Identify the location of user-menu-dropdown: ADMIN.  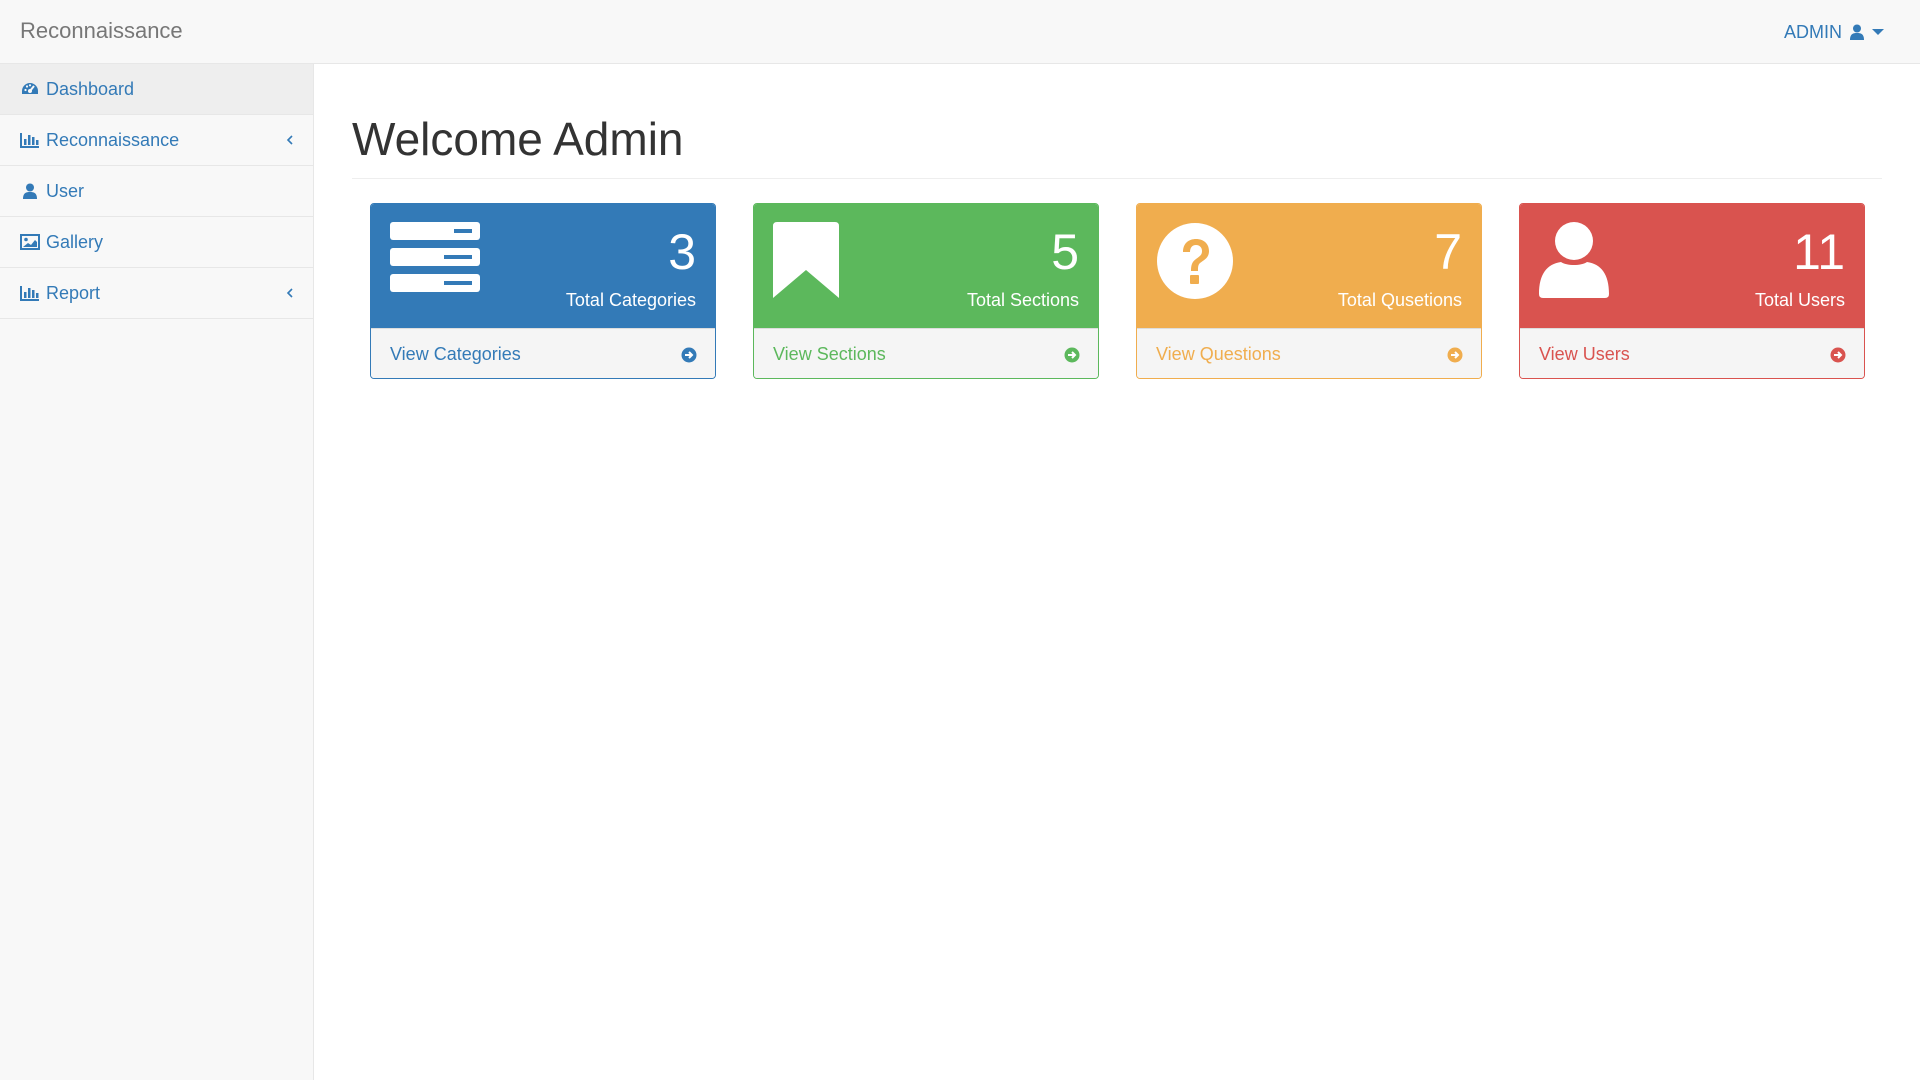
(1834, 32).